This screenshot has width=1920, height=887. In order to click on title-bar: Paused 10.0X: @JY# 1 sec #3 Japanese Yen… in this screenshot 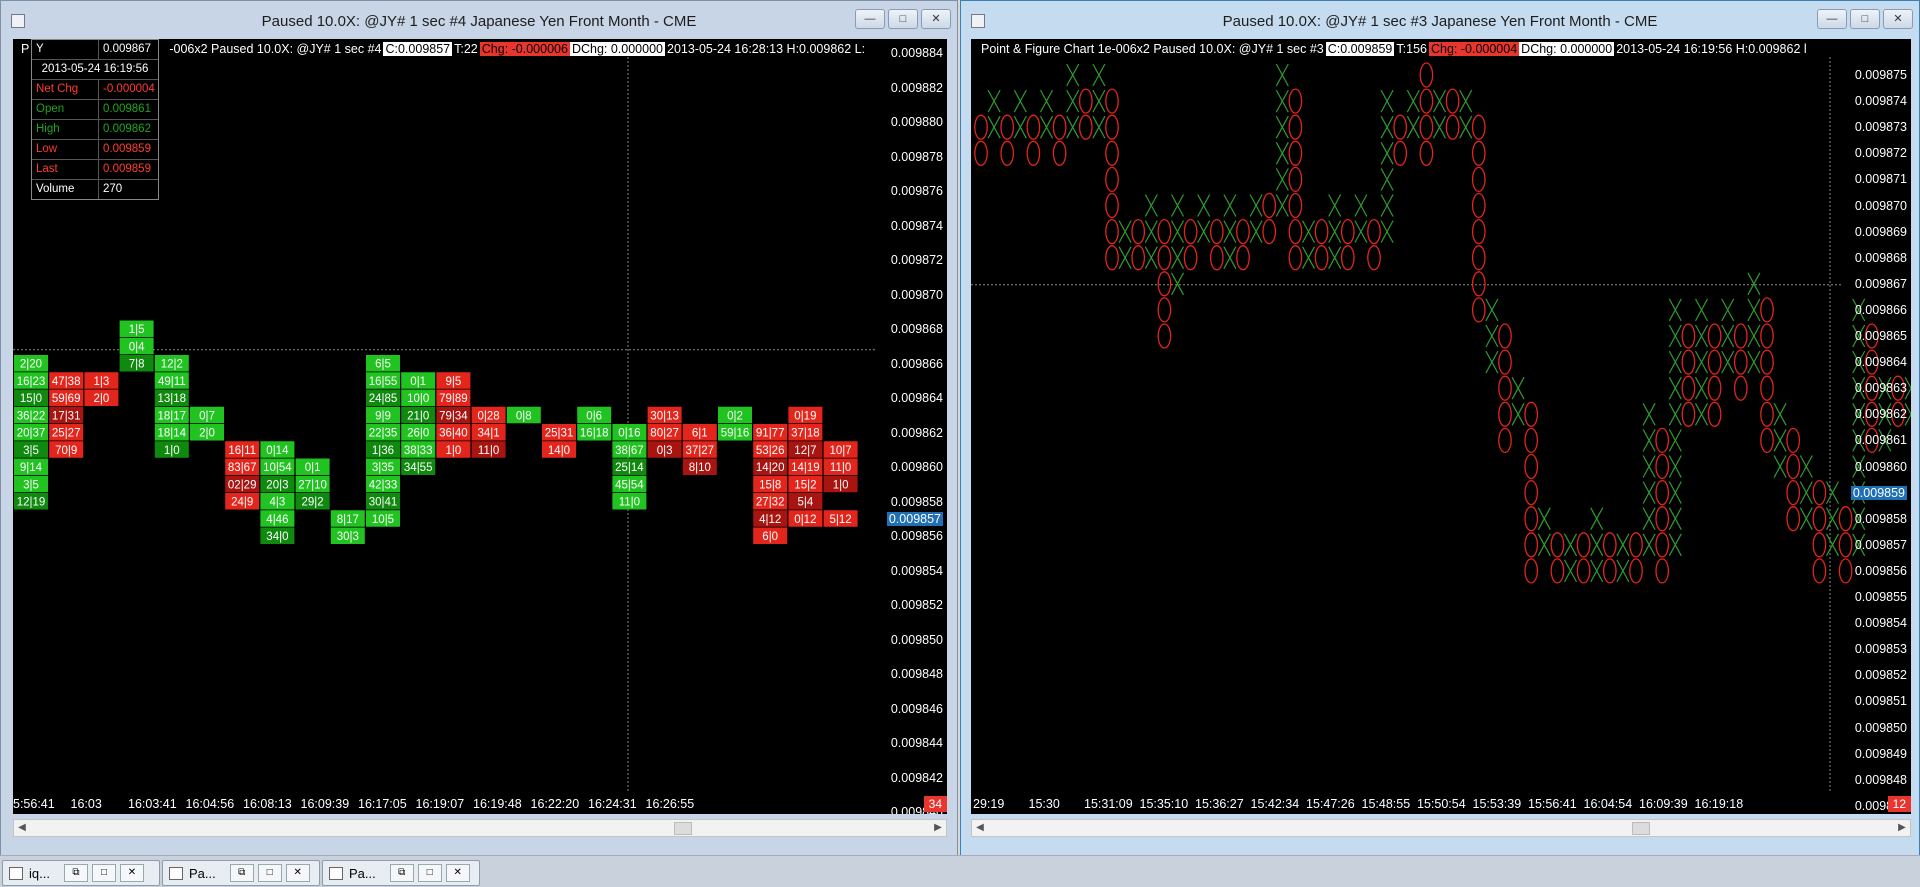, I will do `click(1440, 21)`.